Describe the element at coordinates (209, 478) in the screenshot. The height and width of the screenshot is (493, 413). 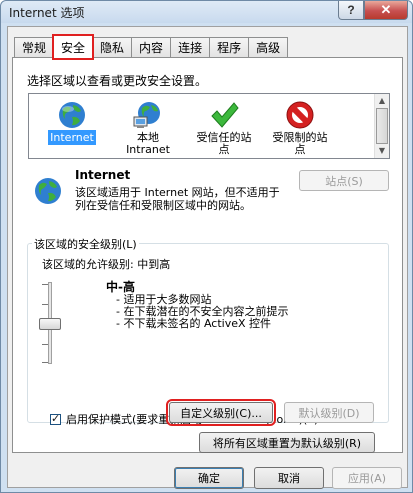
I see `ok-button: 确定` at that location.